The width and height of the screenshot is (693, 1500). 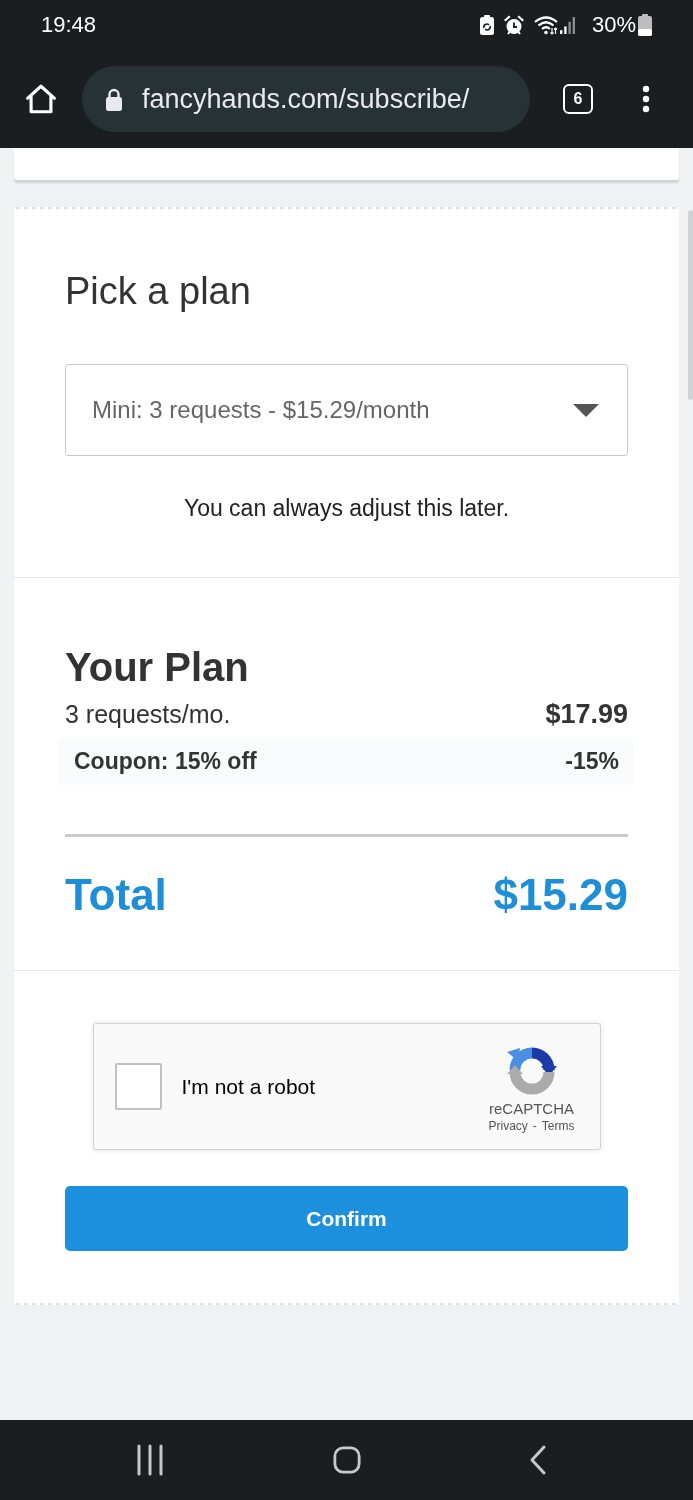 What do you see at coordinates (157, 667) in the screenshot?
I see `section-title: Your Plan` at bounding box center [157, 667].